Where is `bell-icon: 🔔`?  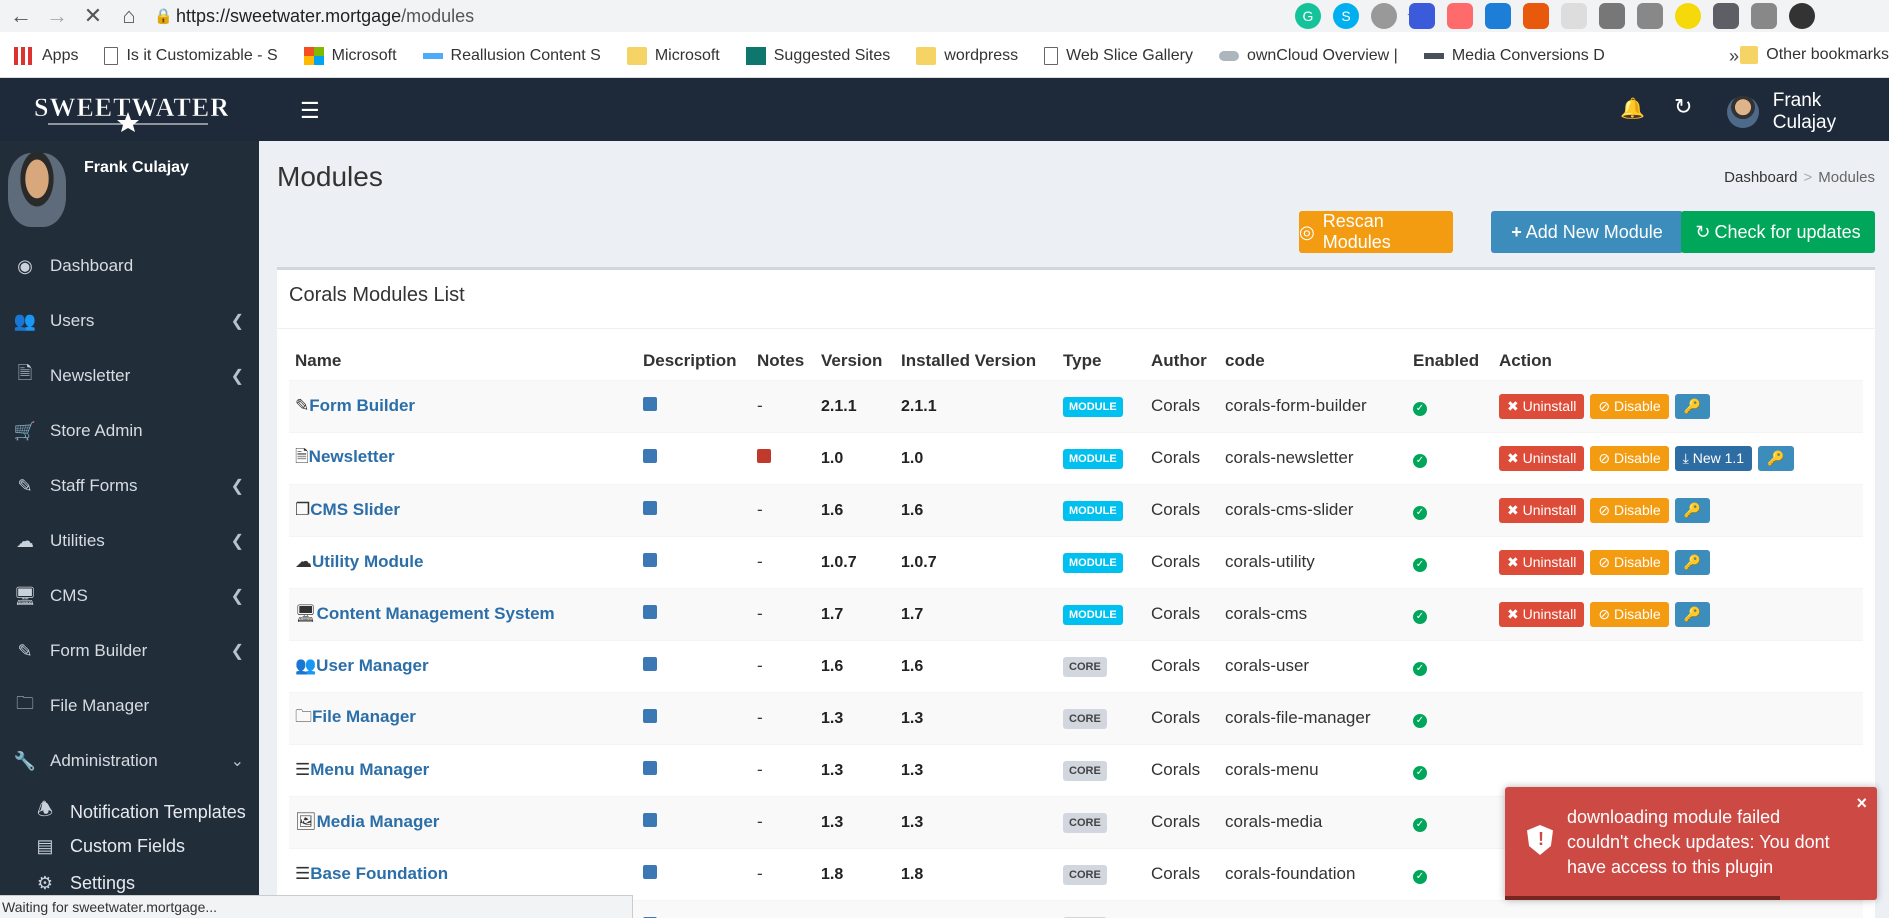
bell-icon: 🔔 is located at coordinates (1632, 108).